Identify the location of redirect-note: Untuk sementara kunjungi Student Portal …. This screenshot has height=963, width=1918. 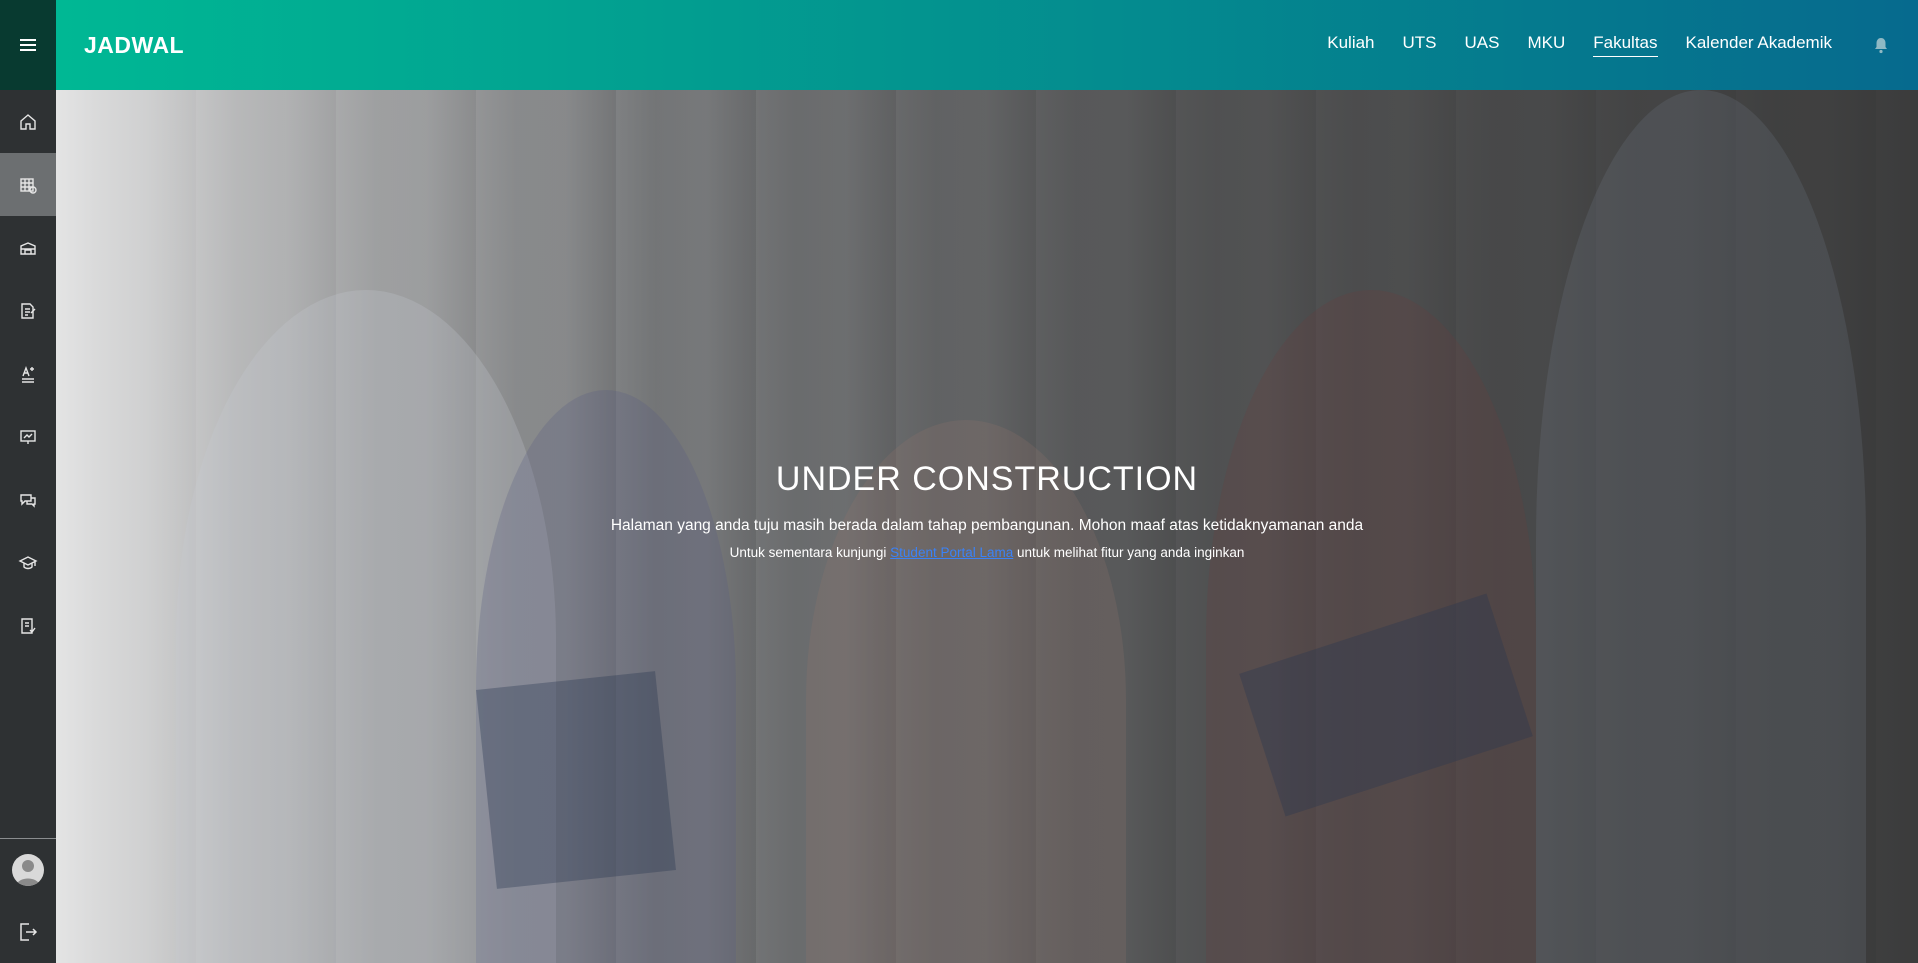
(987, 552).